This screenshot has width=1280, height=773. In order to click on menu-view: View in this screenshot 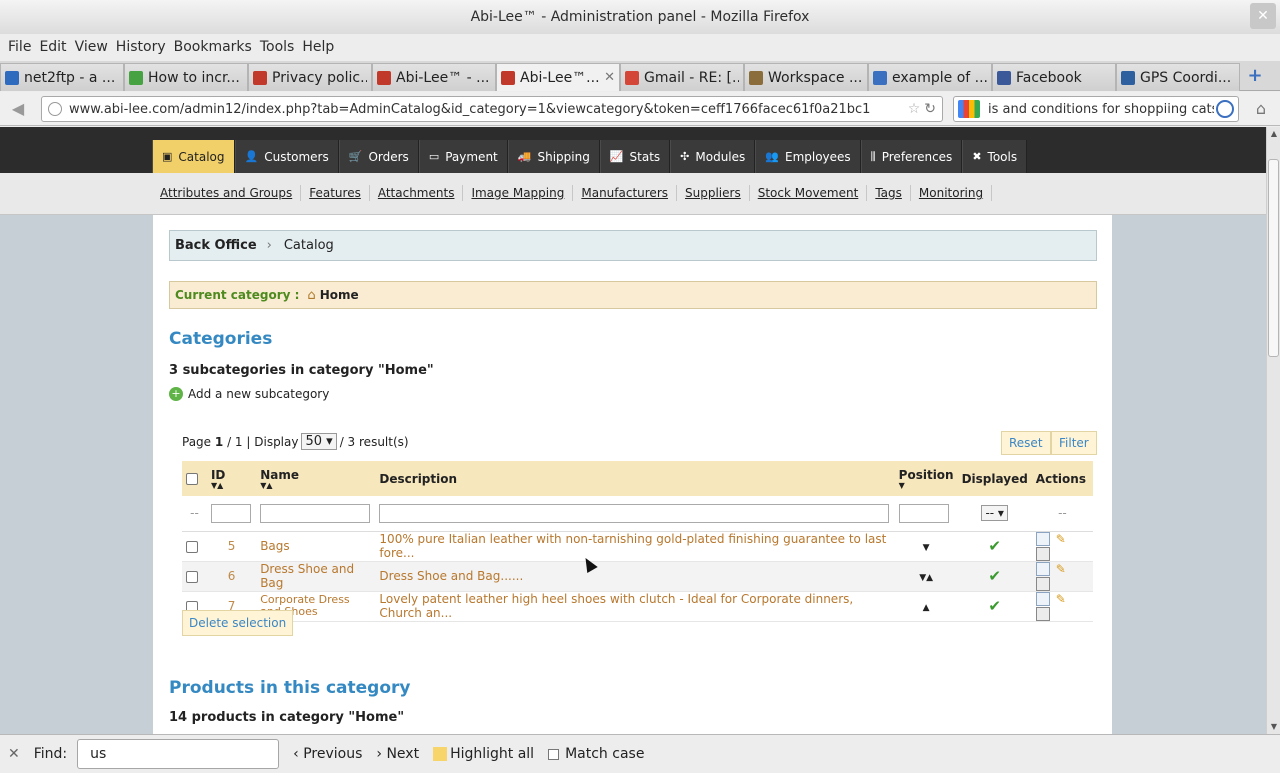, I will do `click(91, 47)`.